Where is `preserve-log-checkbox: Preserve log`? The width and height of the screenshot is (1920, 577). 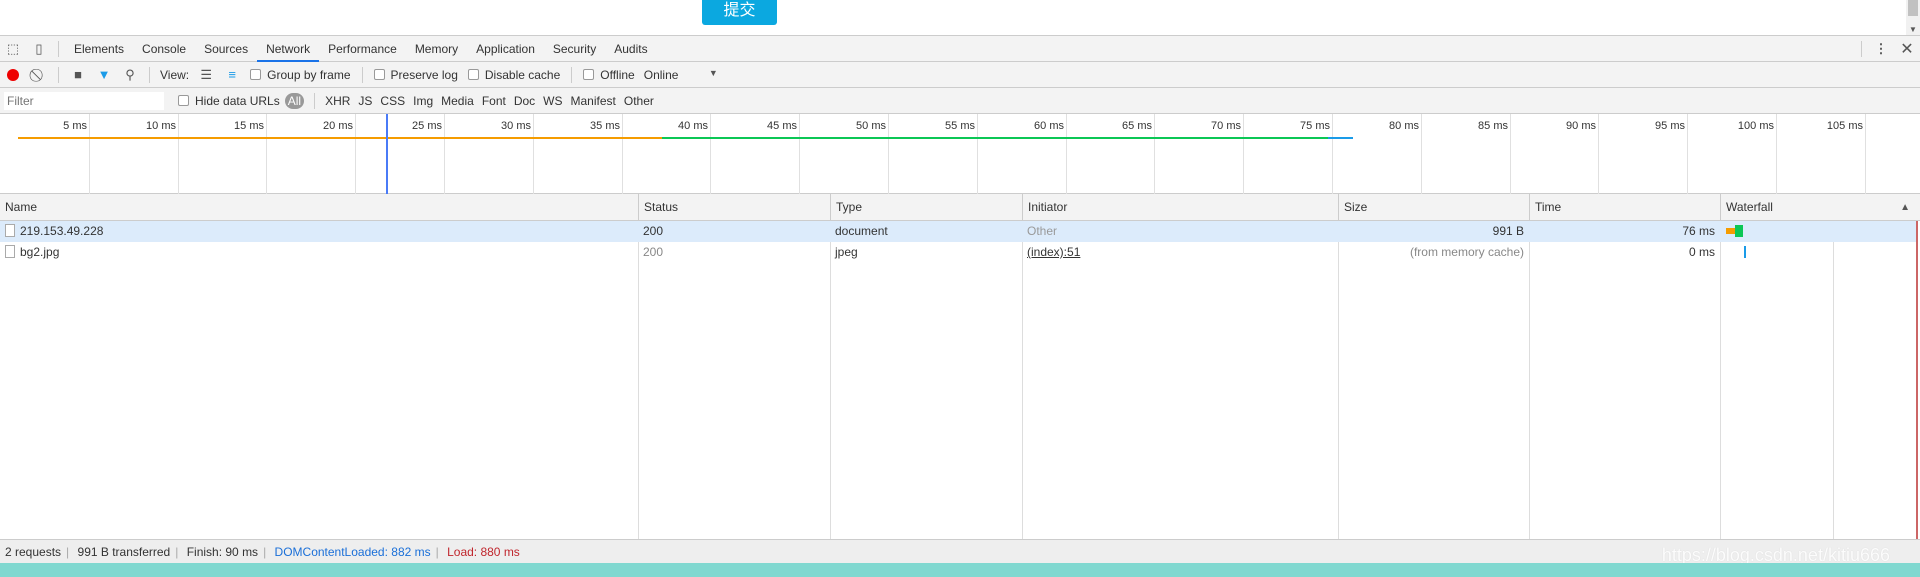 preserve-log-checkbox: Preserve log is located at coordinates (415, 74).